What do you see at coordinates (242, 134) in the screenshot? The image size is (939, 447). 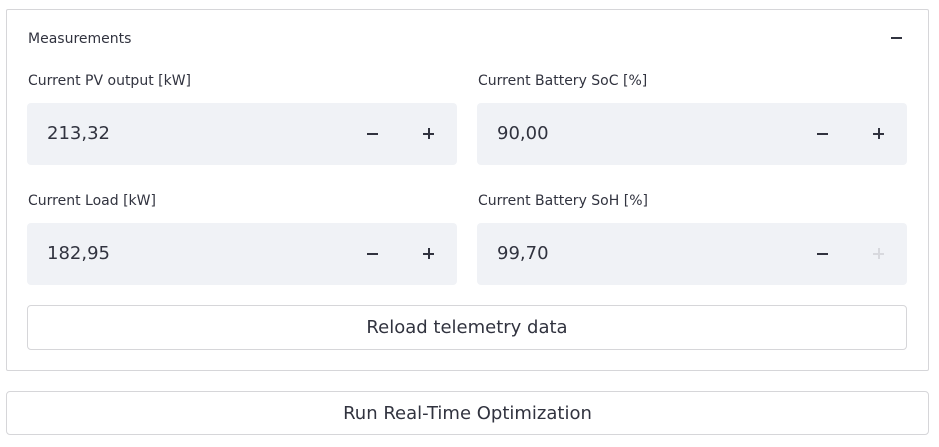 I see `pv-output-input: 213,32` at bounding box center [242, 134].